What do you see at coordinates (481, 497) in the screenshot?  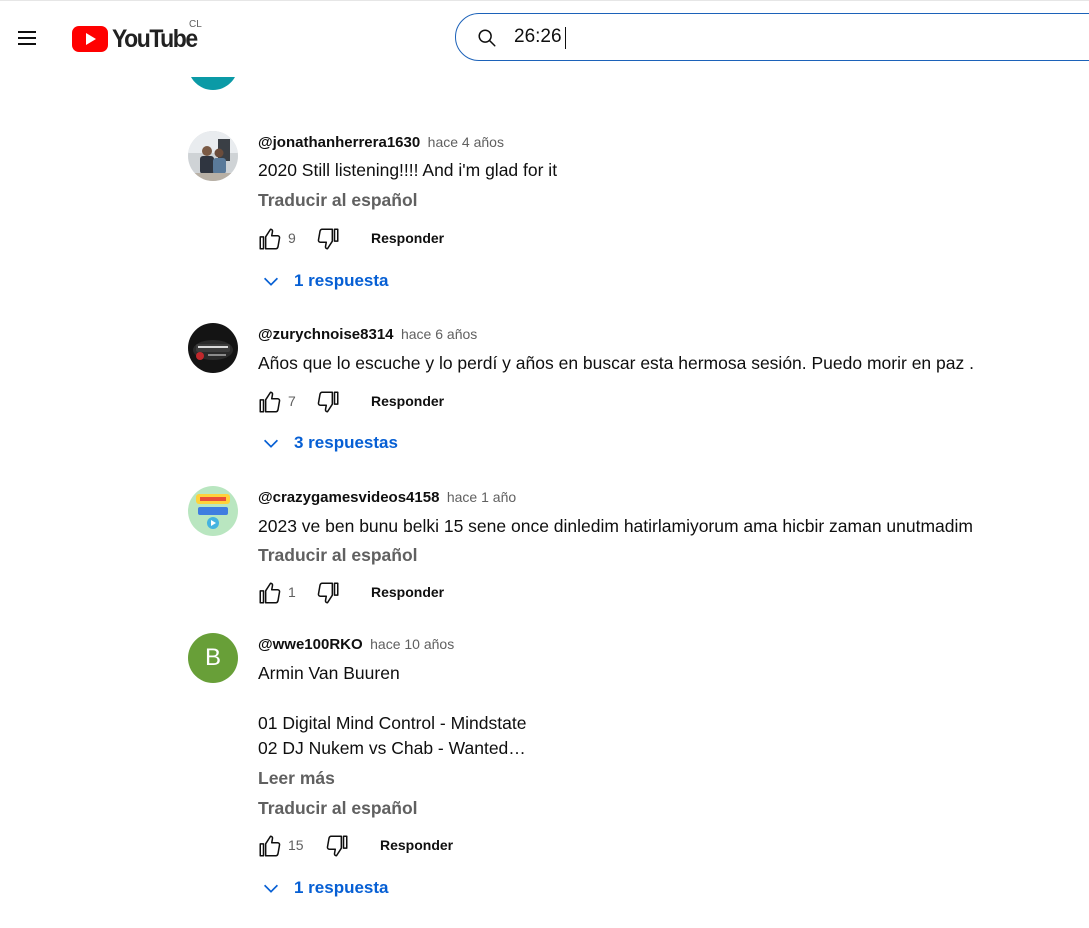 I see `comment-time: hace 1 año` at bounding box center [481, 497].